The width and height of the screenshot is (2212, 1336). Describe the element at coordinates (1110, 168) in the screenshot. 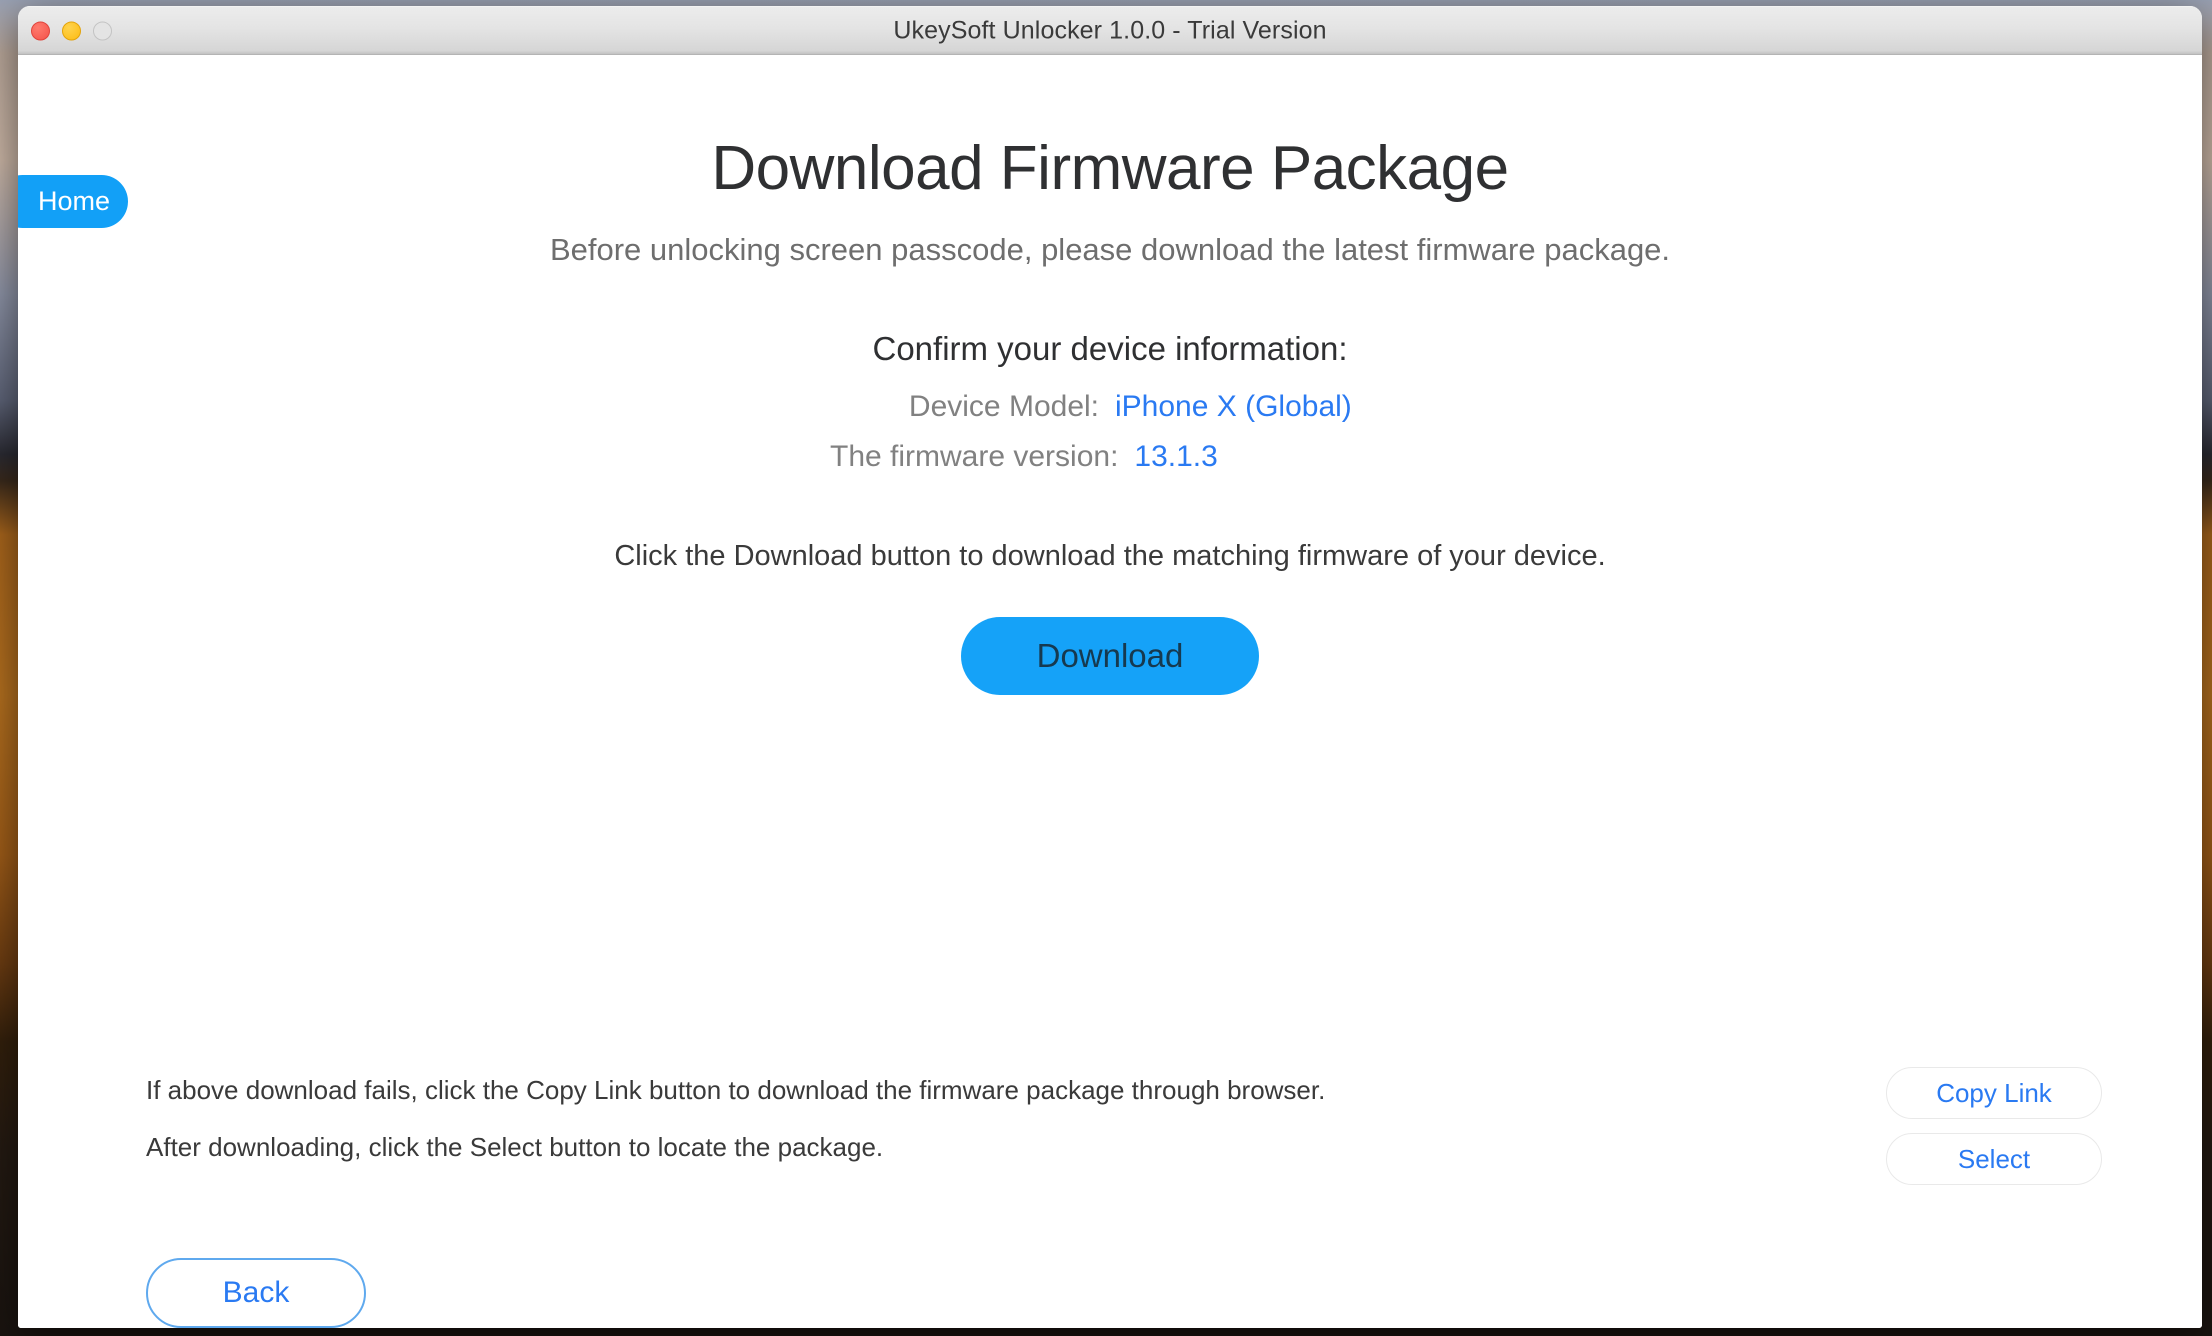

I see `page-title: Download Firmware Package` at that location.